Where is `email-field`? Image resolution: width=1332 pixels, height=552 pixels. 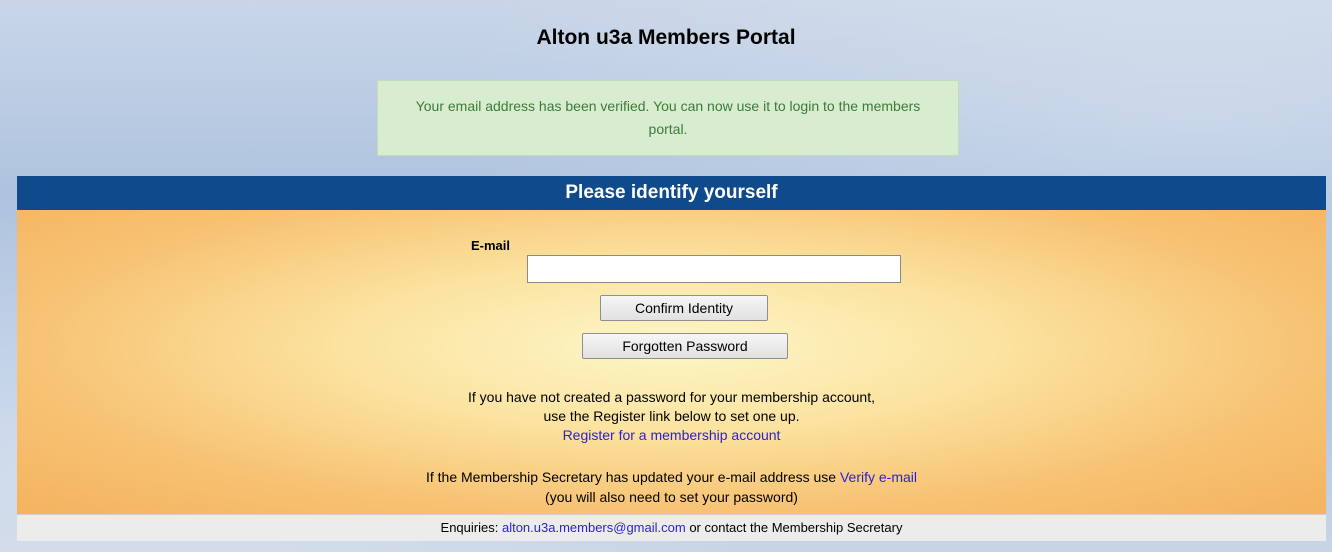
email-field is located at coordinates (714, 269).